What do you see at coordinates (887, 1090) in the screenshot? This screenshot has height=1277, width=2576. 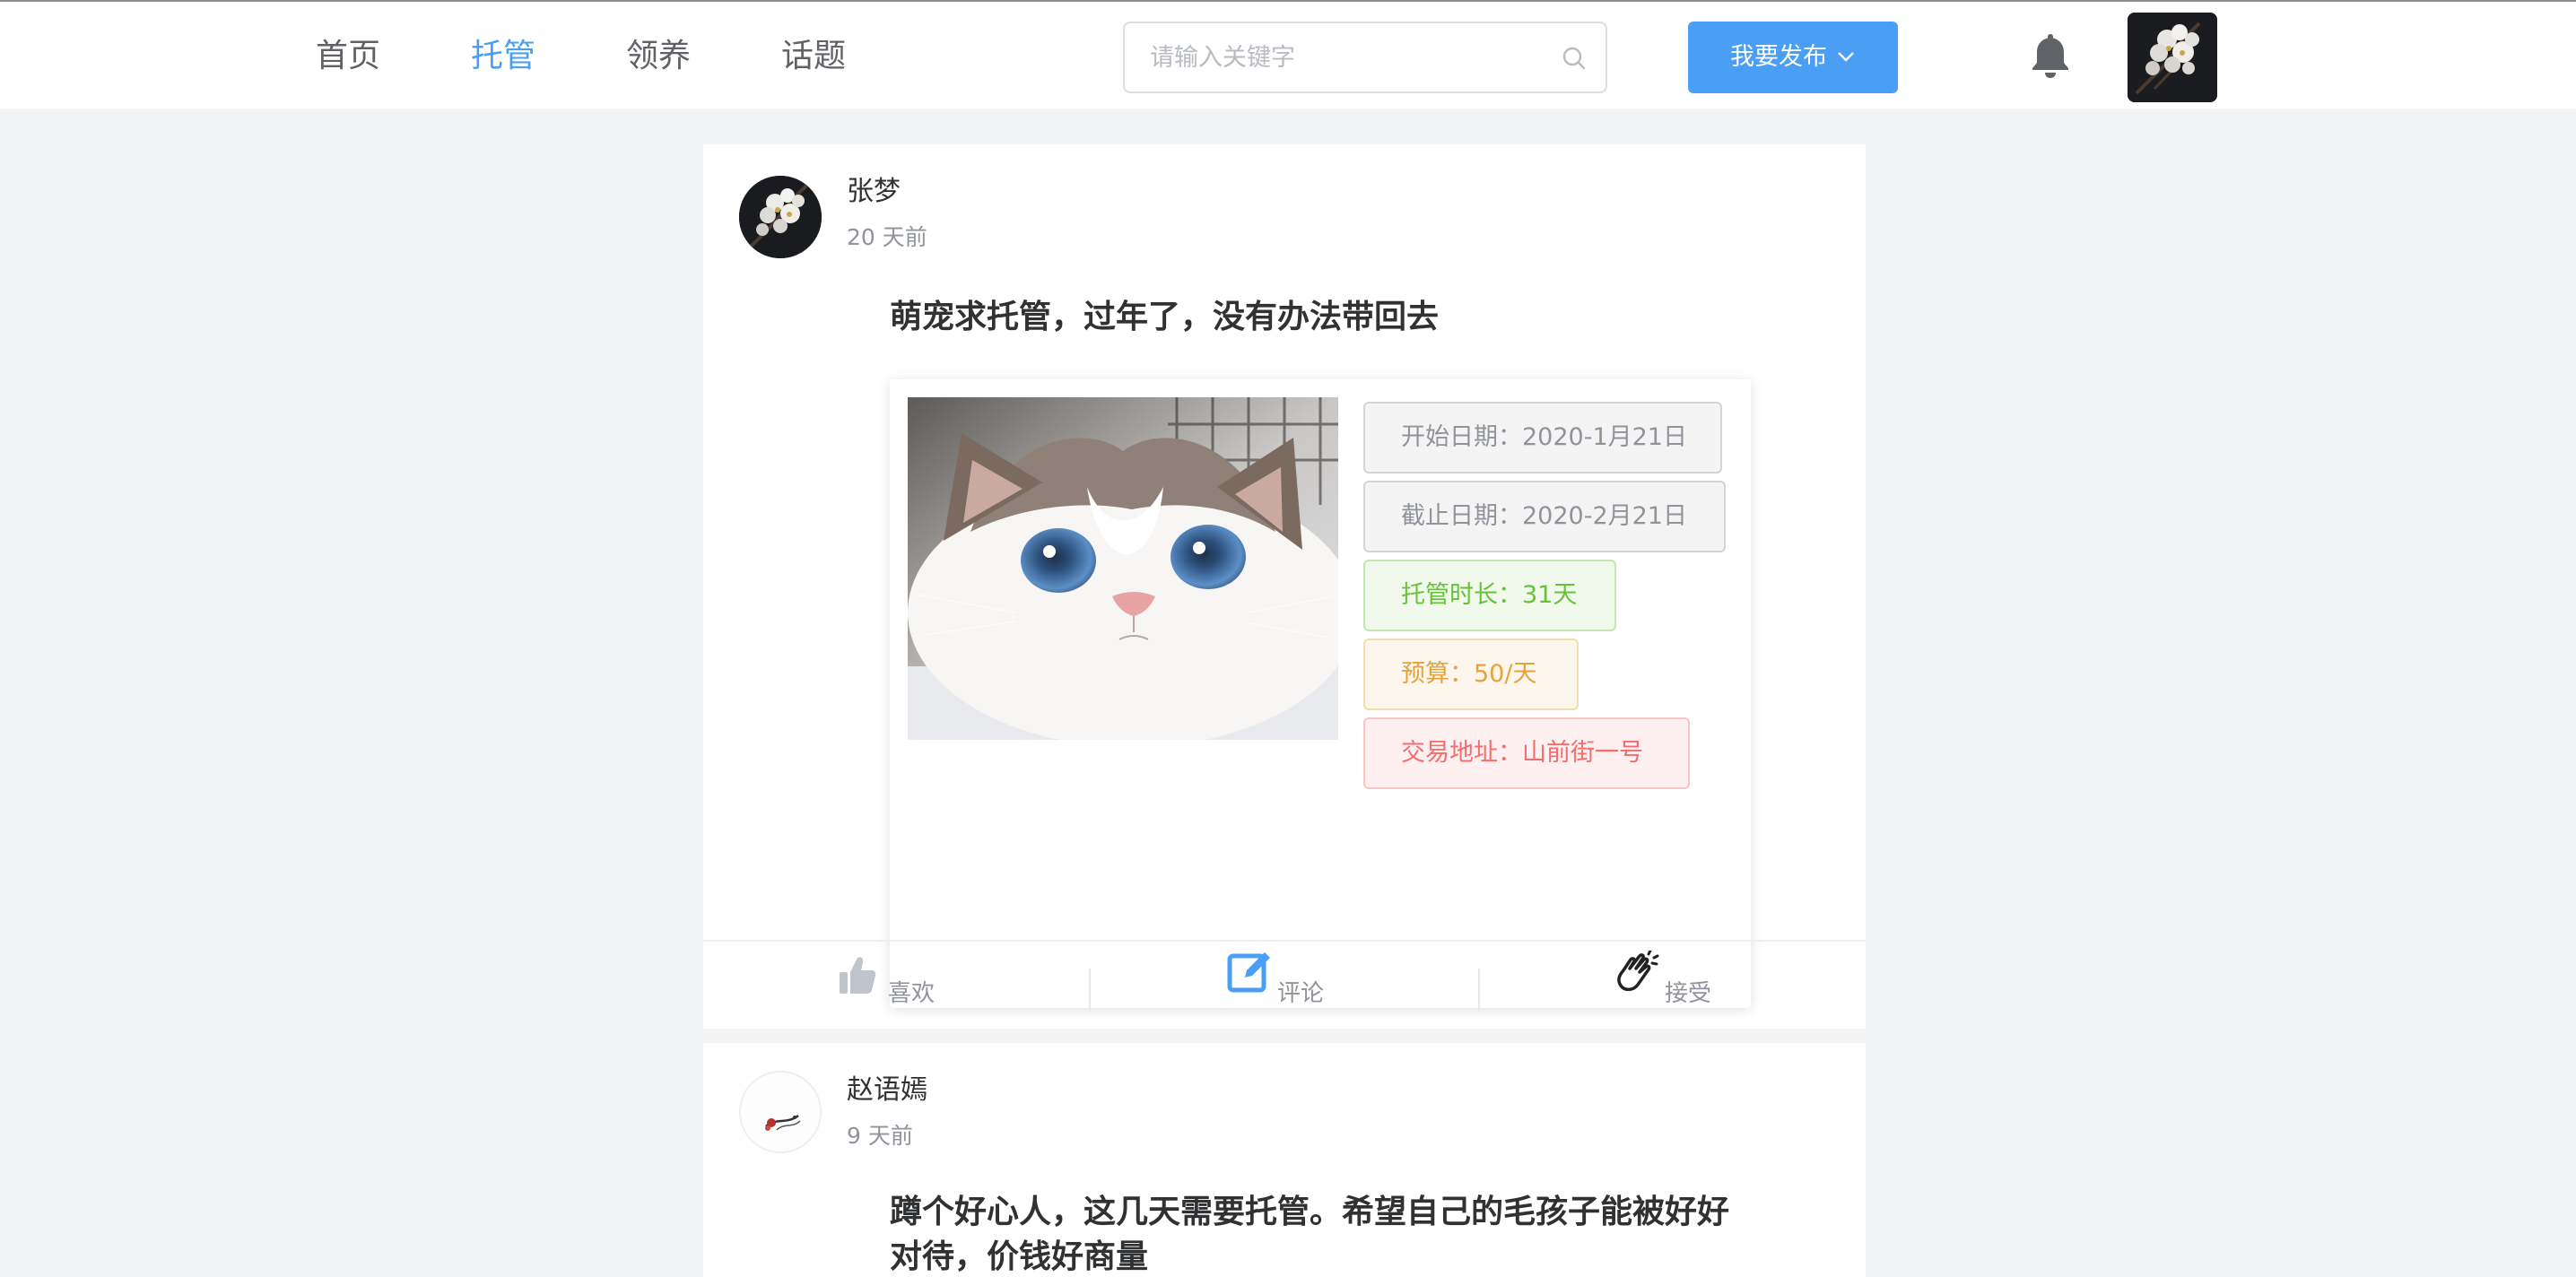 I see `author-name: 赵语嫣` at bounding box center [887, 1090].